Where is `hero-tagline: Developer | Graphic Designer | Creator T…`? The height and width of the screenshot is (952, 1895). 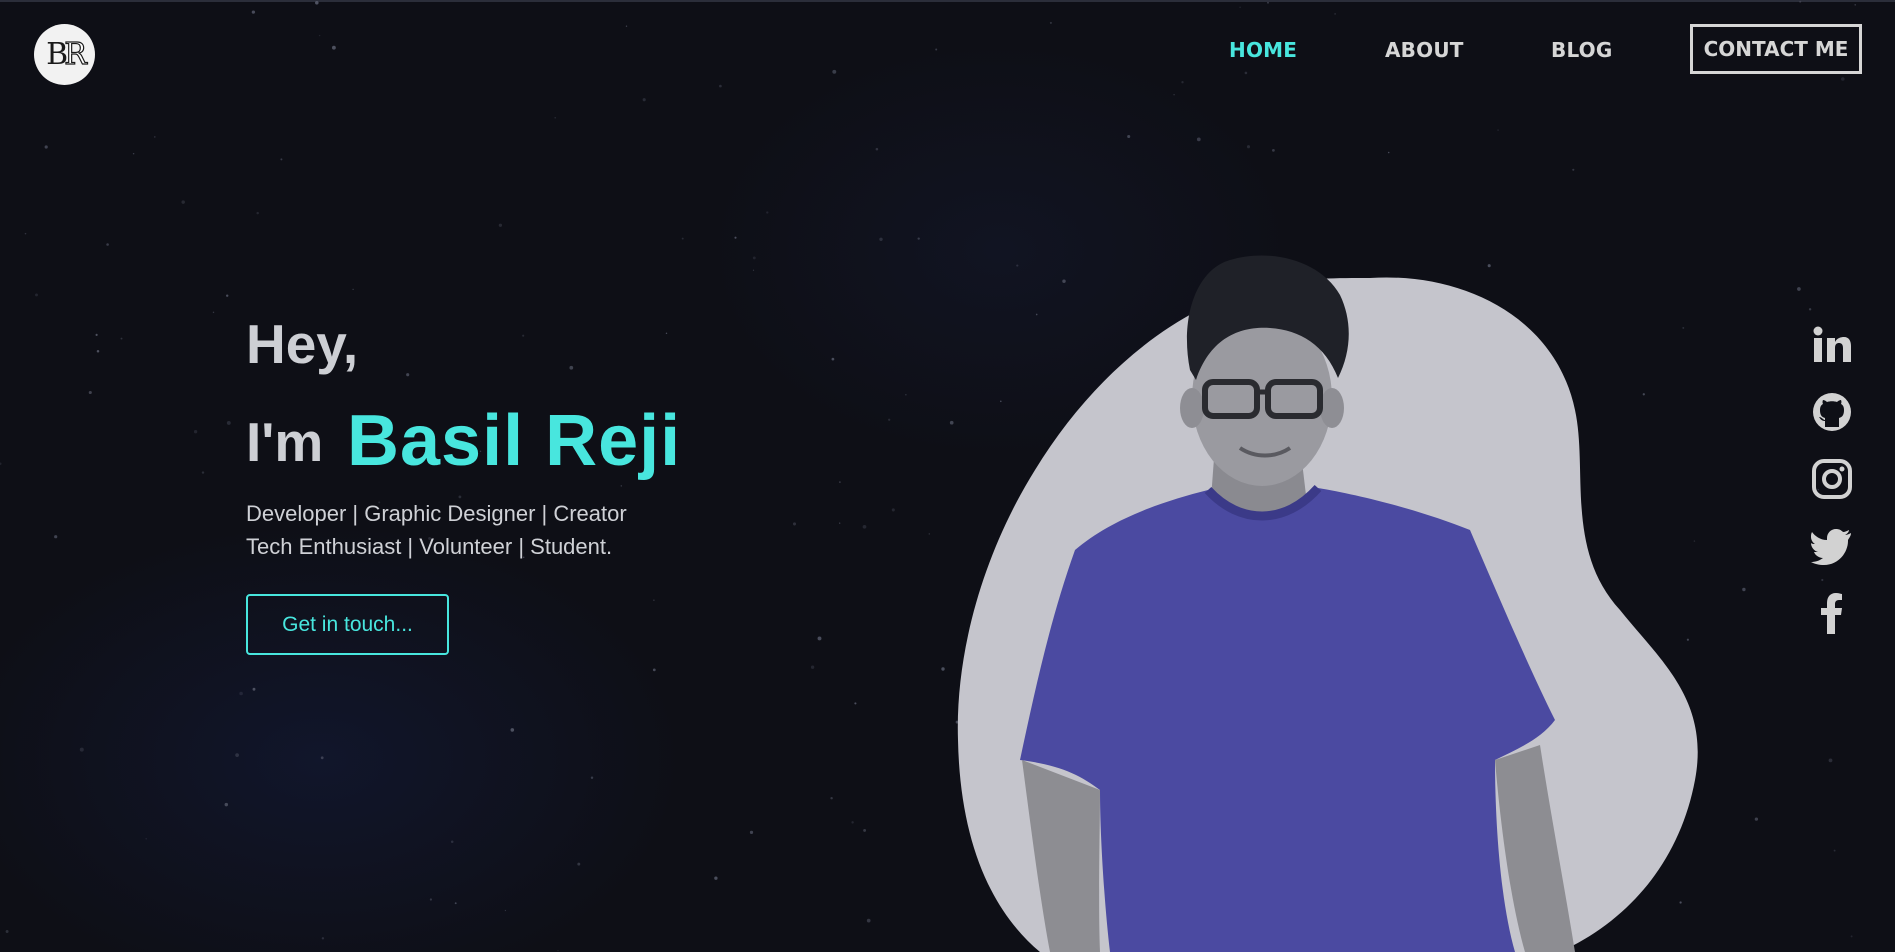 hero-tagline: Developer | Graphic Designer | Creator T… is located at coordinates (436, 530).